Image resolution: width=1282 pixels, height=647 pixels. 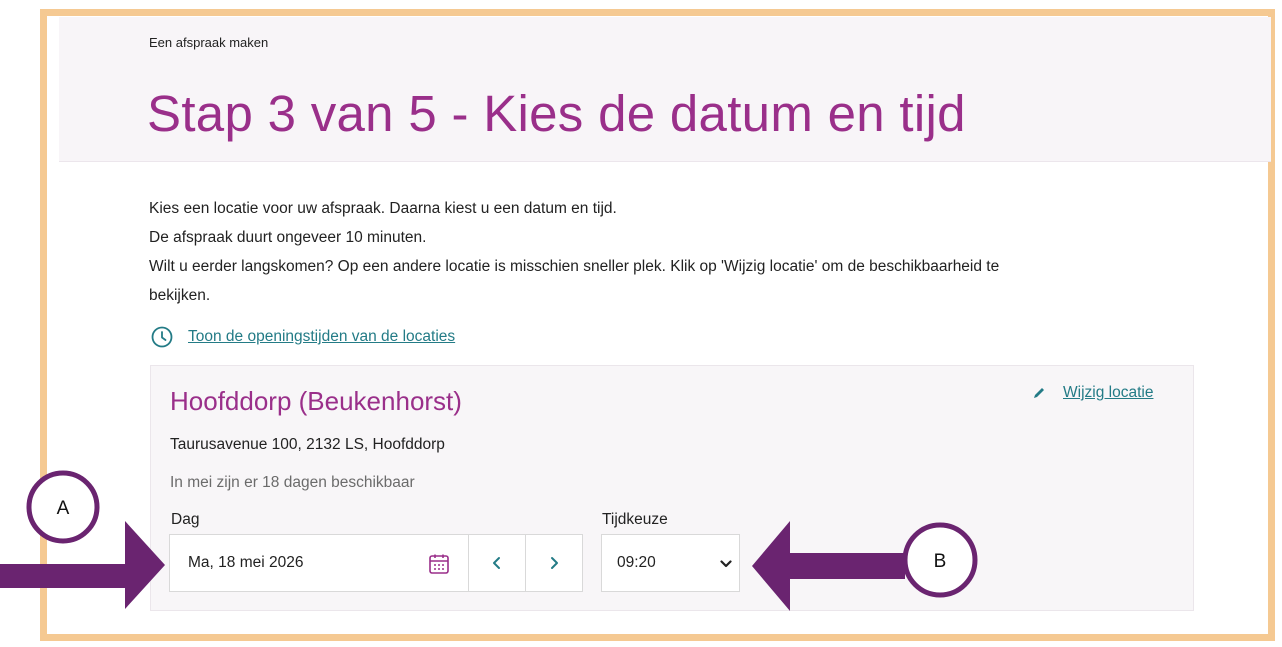 I want to click on change-location-label: Wijzig locatie, so click(x=1108, y=393).